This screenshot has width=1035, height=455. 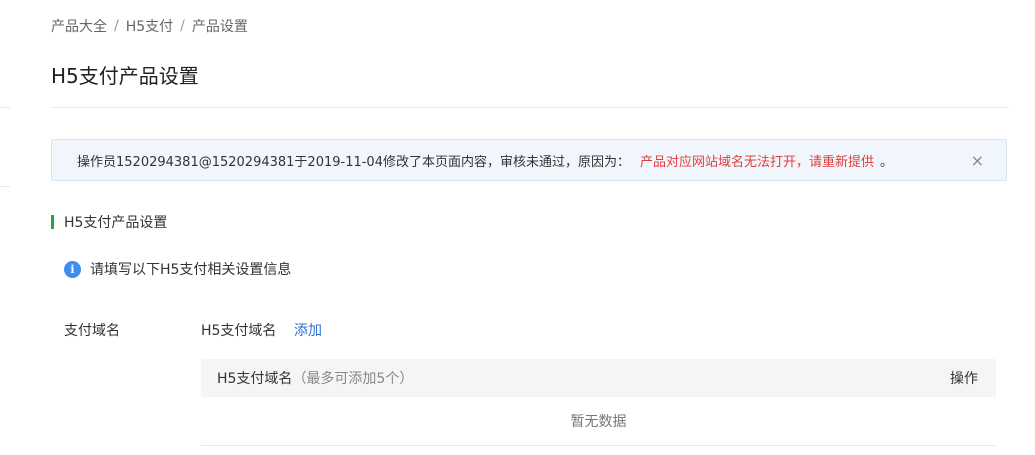 What do you see at coordinates (92, 331) in the screenshot?
I see `pay-domain-field-label: 支付域名` at bounding box center [92, 331].